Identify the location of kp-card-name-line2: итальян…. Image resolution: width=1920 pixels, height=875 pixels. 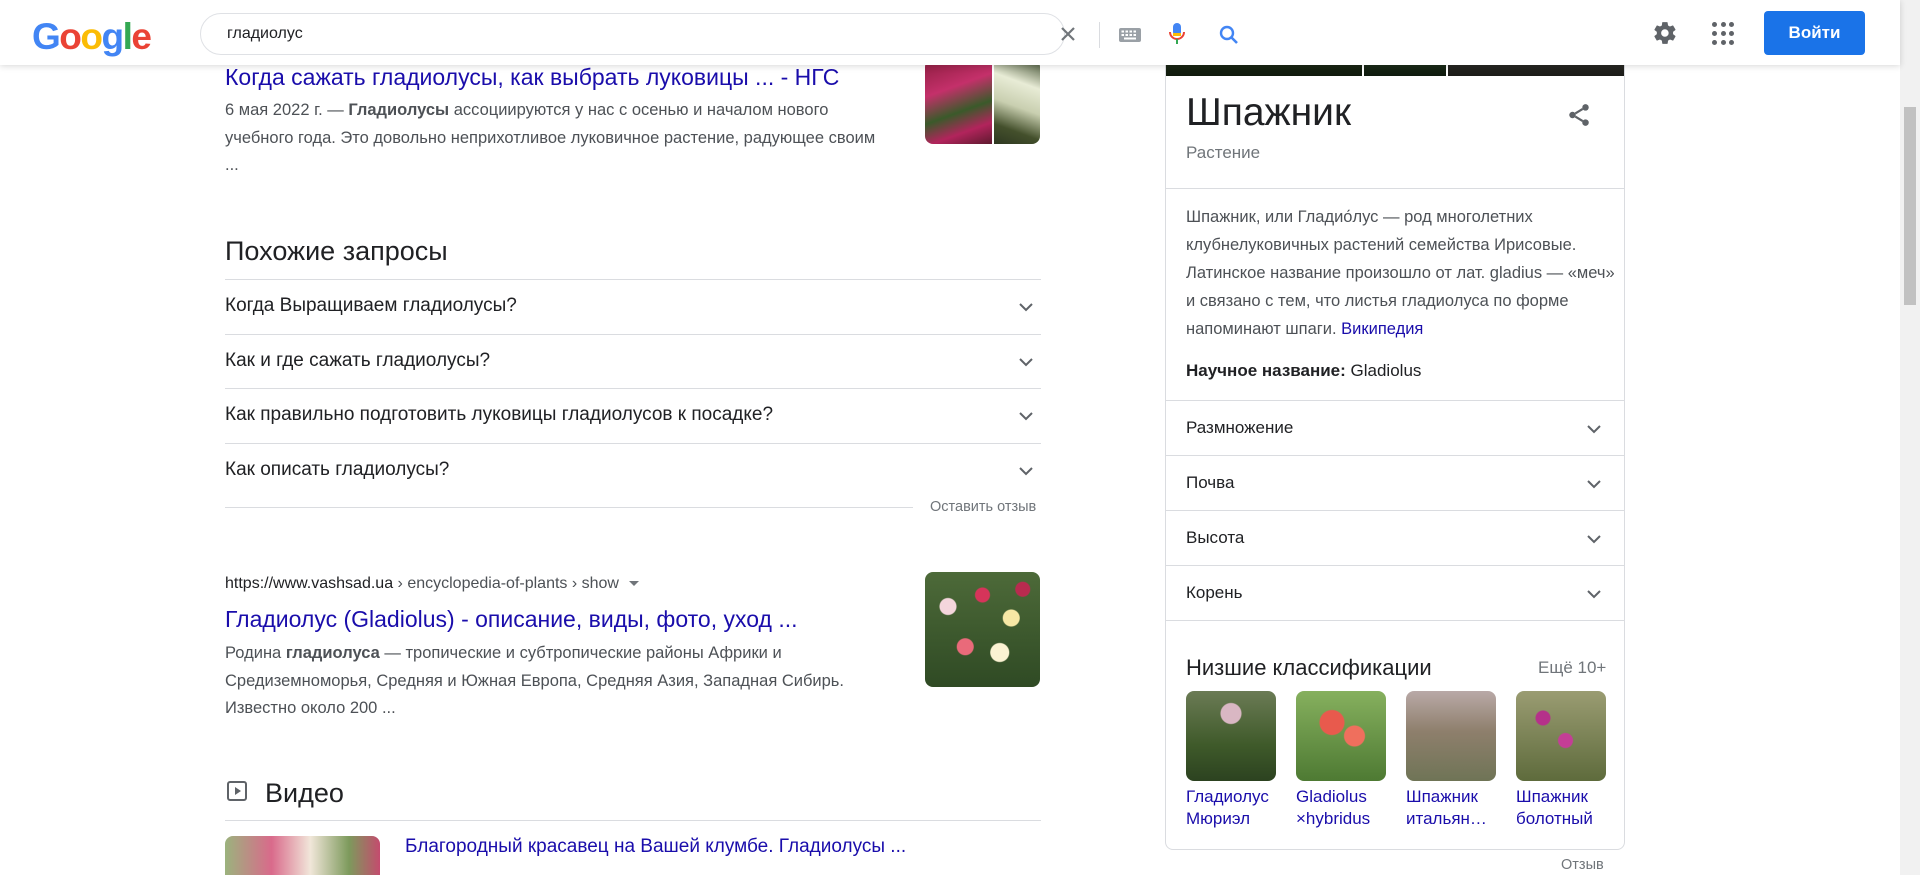
(1456, 819).